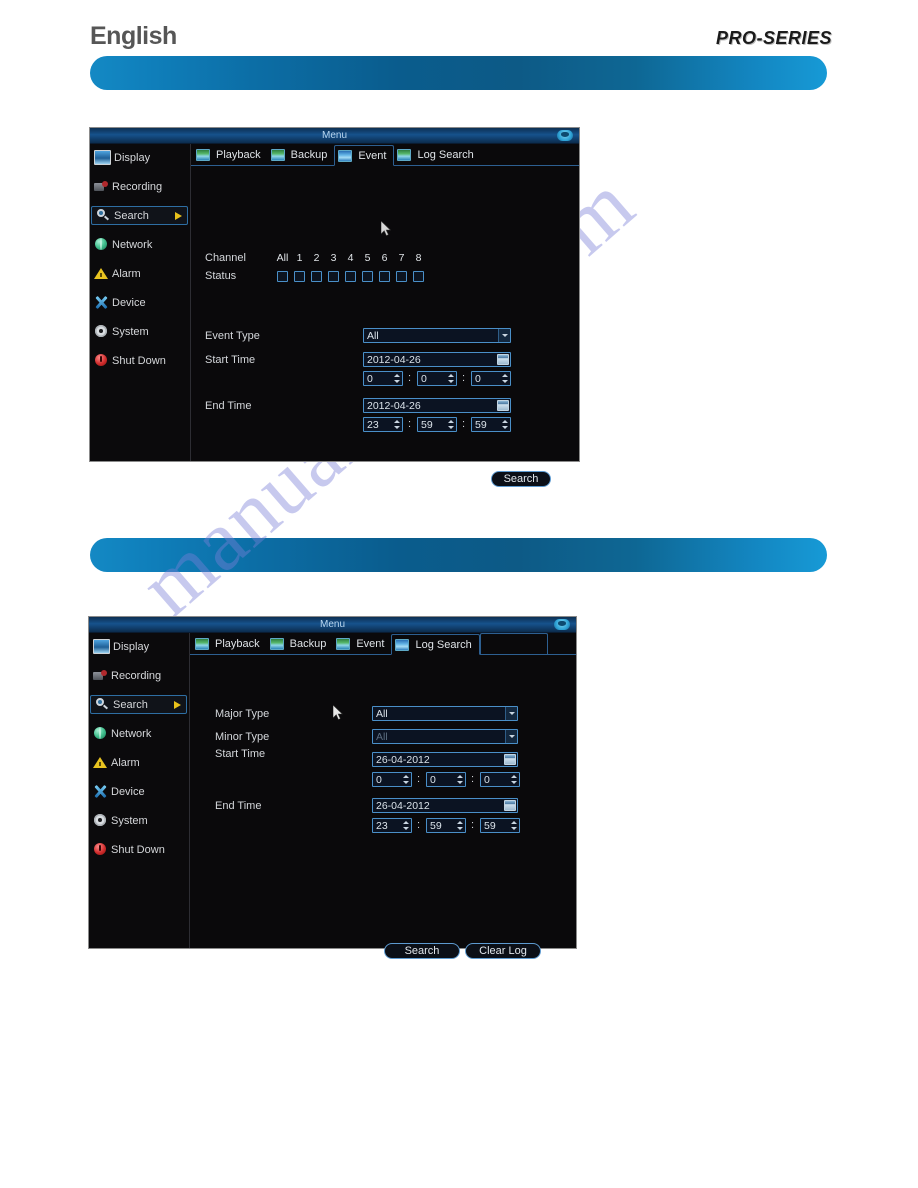 The height and width of the screenshot is (1188, 918). I want to click on channel-checkbox-all, so click(282, 276).